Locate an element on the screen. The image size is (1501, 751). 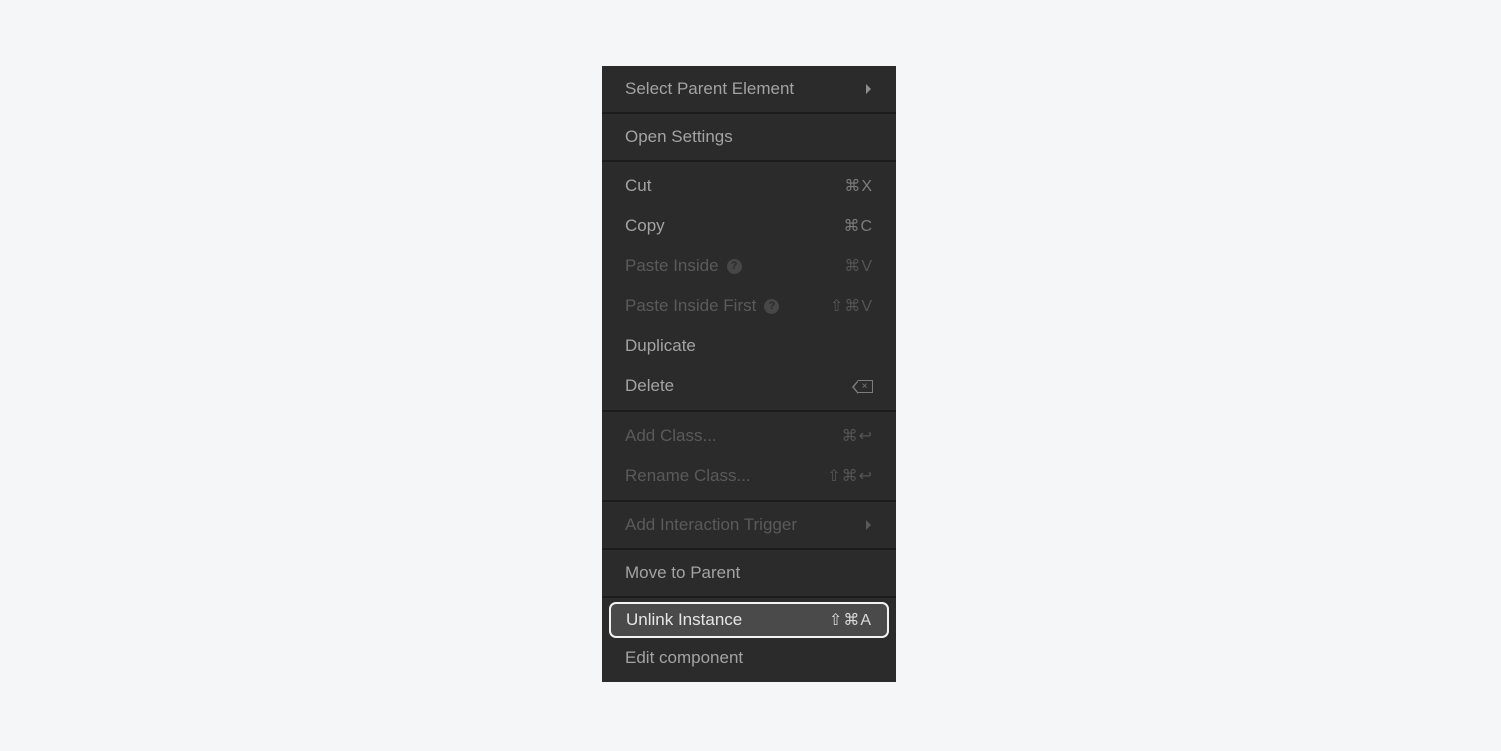
menu-item-label-wrap: Paste Inside First ? is located at coordinates (702, 306).